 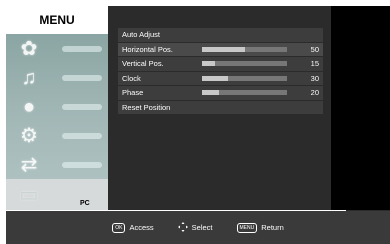 I want to click on right-panel, so click(x=360, y=108).